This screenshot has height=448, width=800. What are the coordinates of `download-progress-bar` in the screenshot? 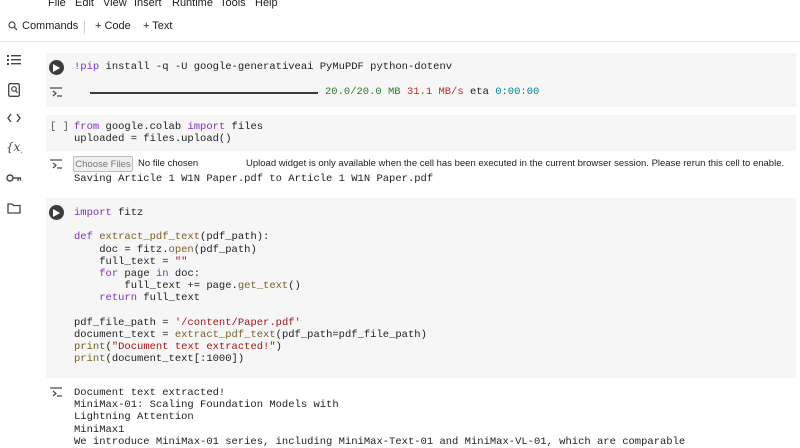 It's located at (204, 93).